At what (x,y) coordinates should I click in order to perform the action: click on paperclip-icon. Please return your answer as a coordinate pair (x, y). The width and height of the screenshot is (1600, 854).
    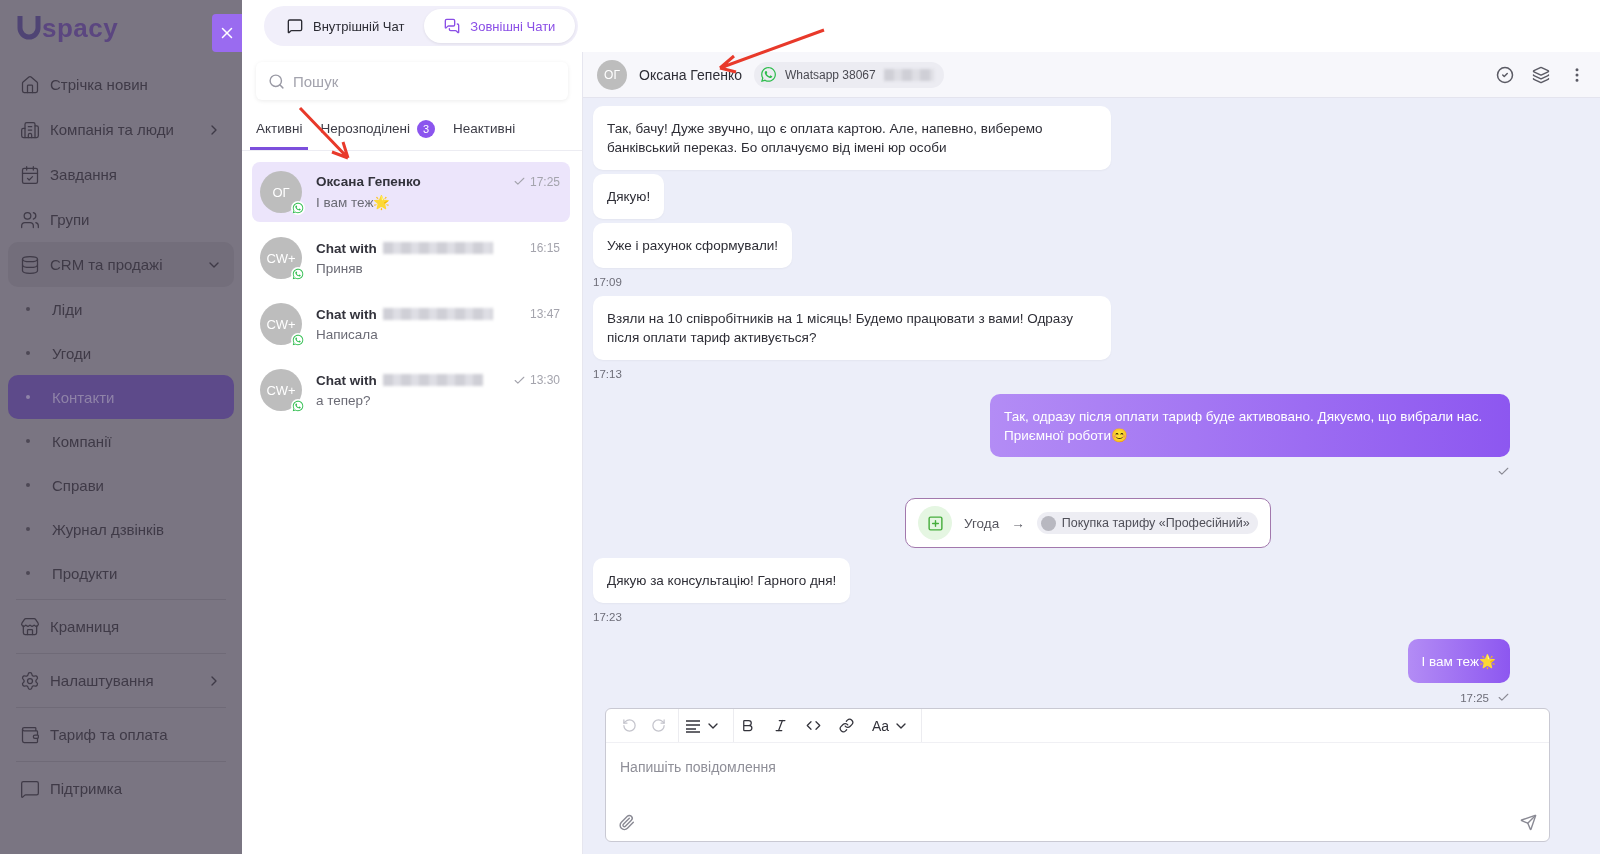
    Looking at the image, I should click on (626, 822).